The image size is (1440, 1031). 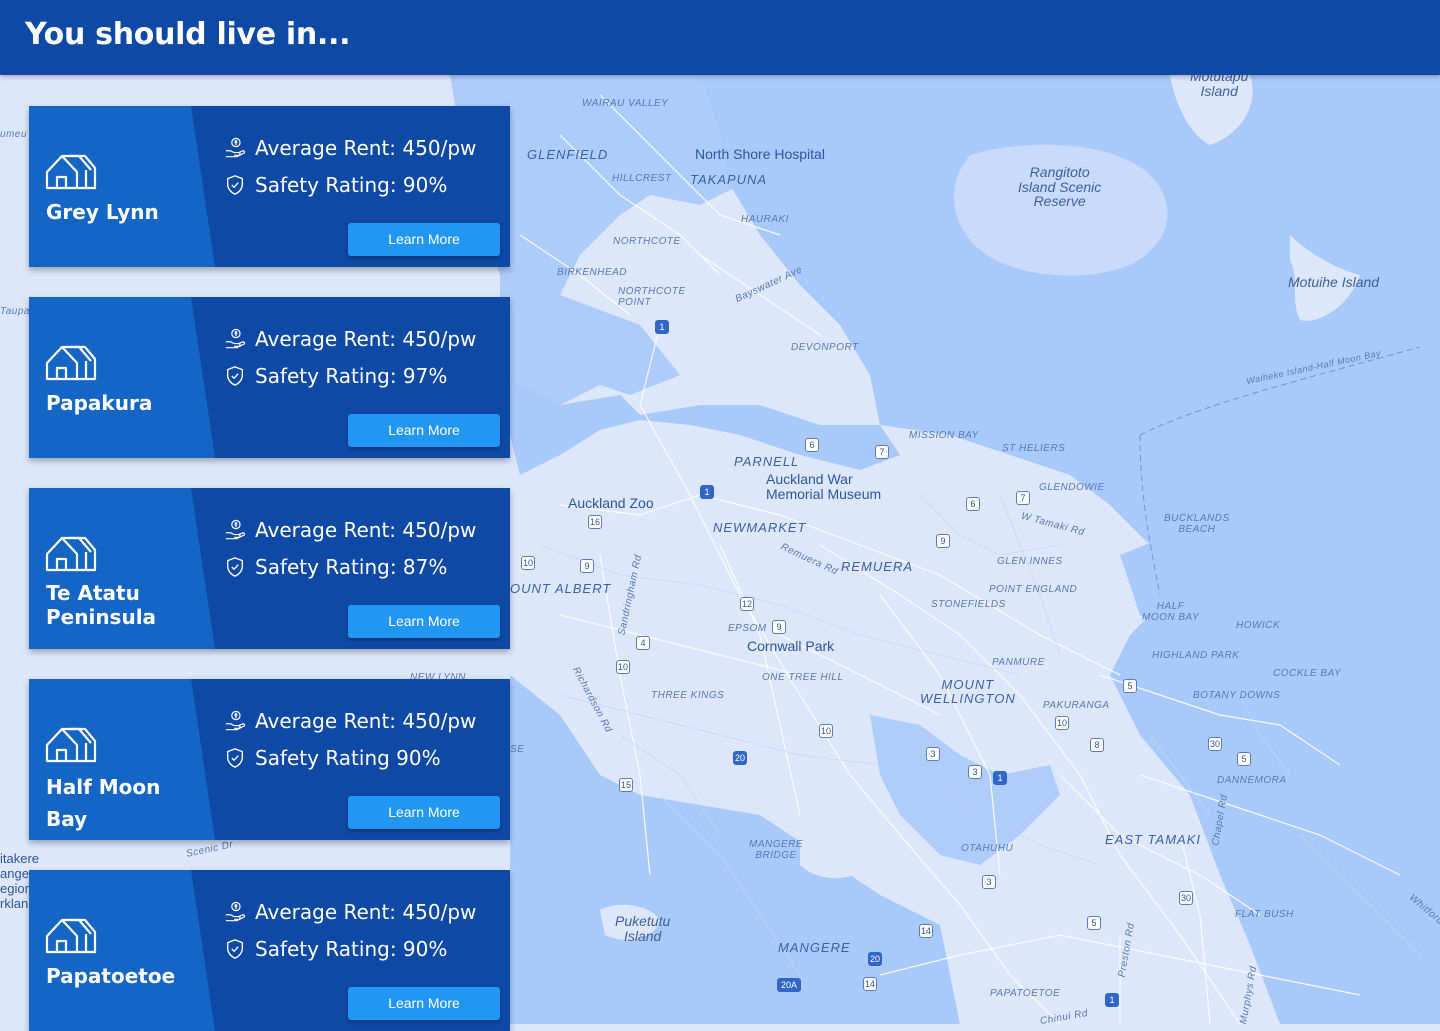 What do you see at coordinates (647, 241) in the screenshot?
I see `map-label-northcote: NORTHCOTE` at bounding box center [647, 241].